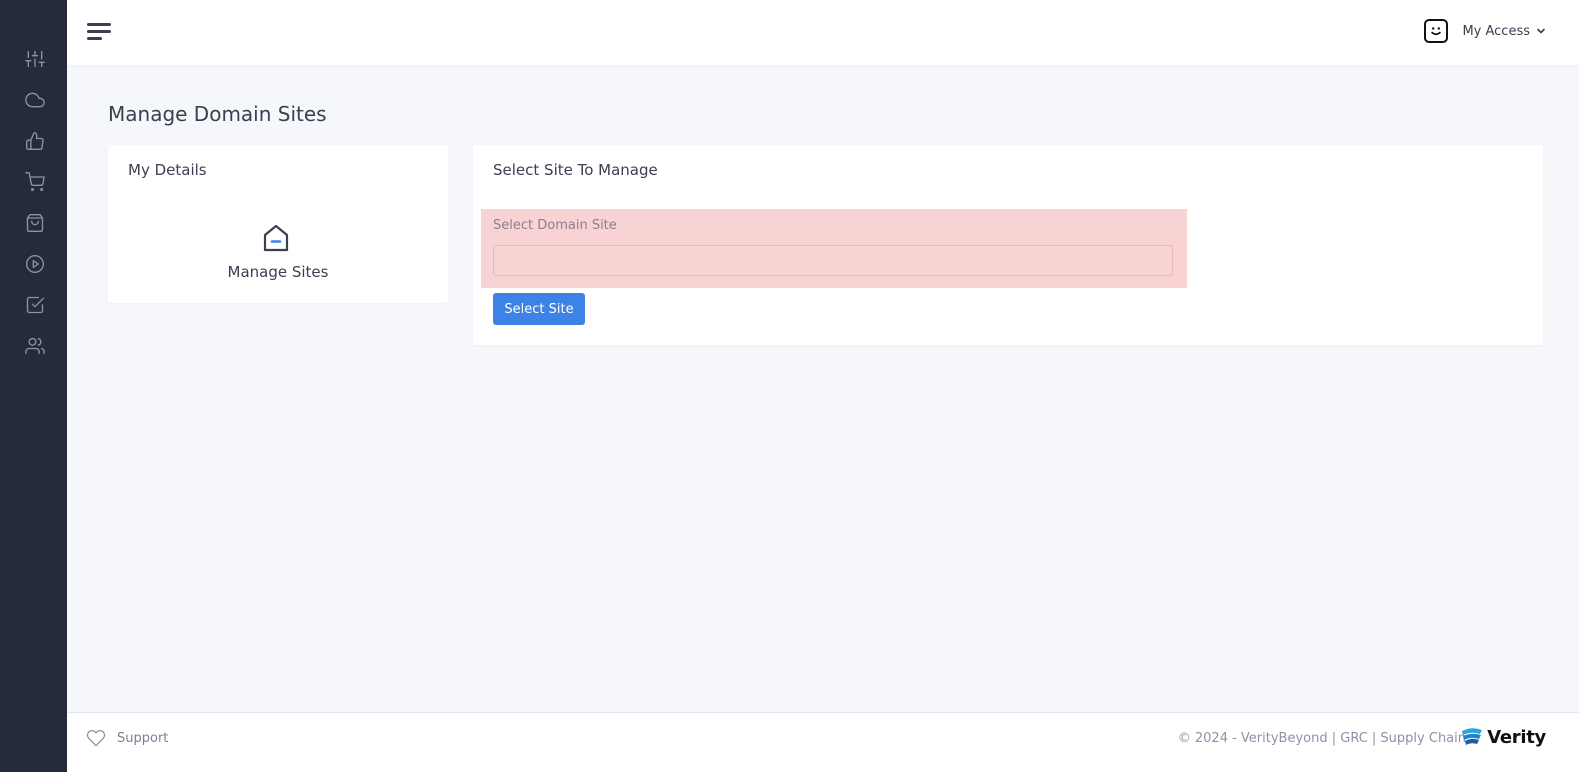 The height and width of the screenshot is (772, 1579). What do you see at coordinates (143, 738) in the screenshot?
I see `support-label: Support` at bounding box center [143, 738].